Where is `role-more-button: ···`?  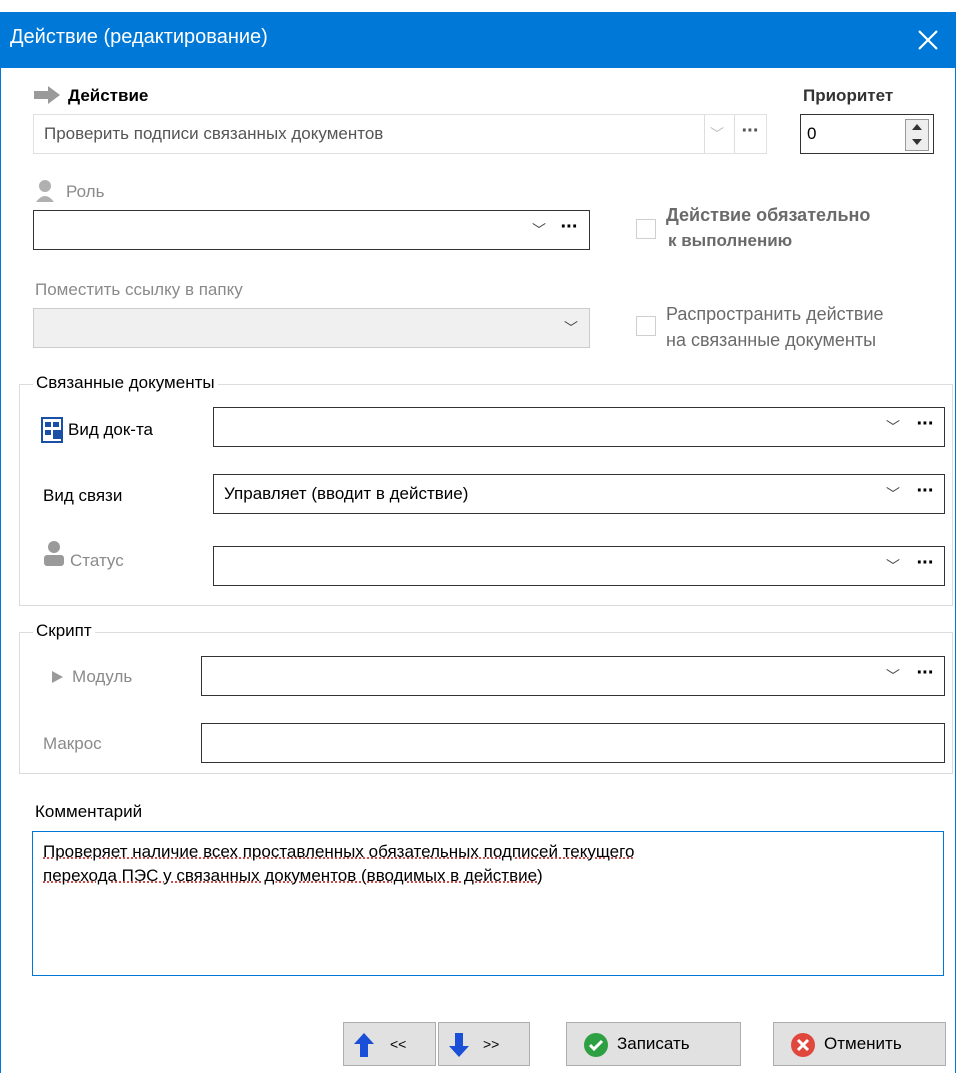 role-more-button: ··· is located at coordinates (569, 230).